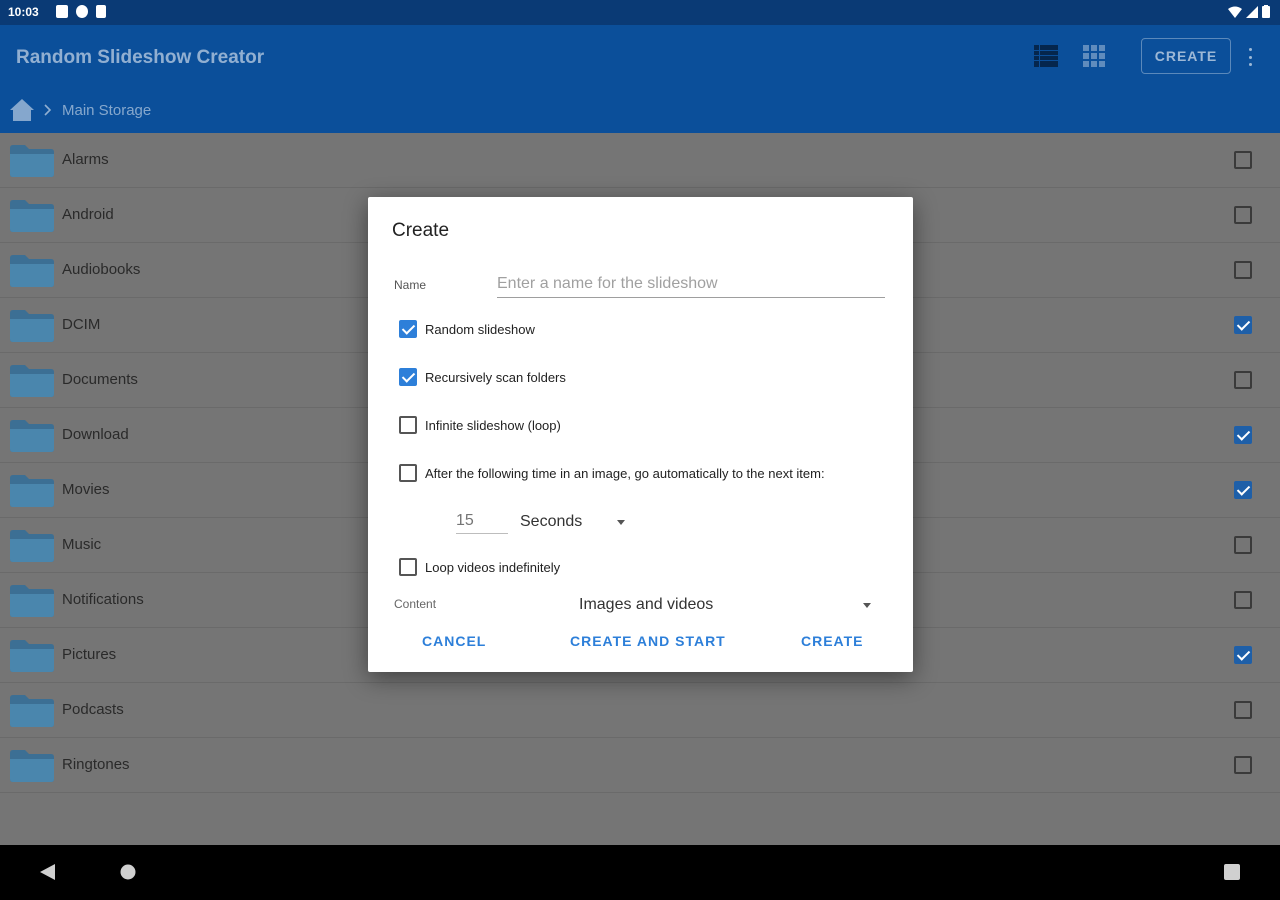  What do you see at coordinates (81, 324) in the screenshot?
I see `folder-name: DCIM` at bounding box center [81, 324].